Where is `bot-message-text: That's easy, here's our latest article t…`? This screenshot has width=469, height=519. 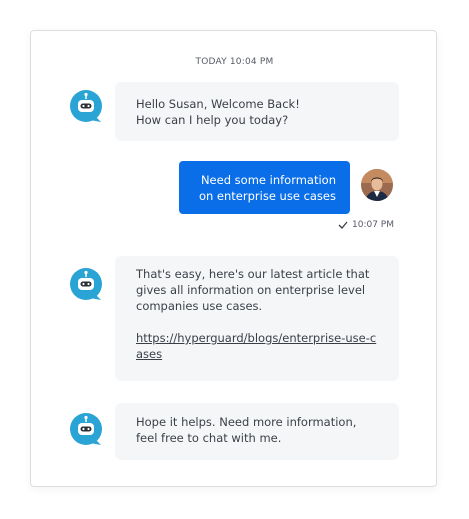 bot-message-text: That's easy, here's our latest article t… is located at coordinates (253, 290).